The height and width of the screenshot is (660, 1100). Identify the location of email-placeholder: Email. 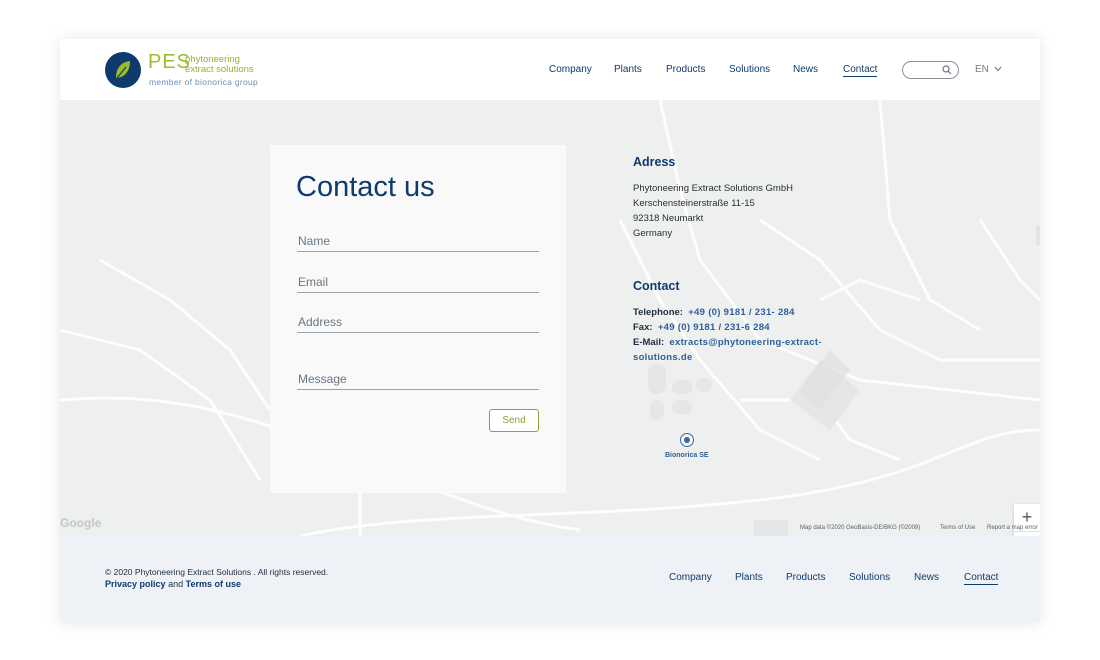
(313, 282).